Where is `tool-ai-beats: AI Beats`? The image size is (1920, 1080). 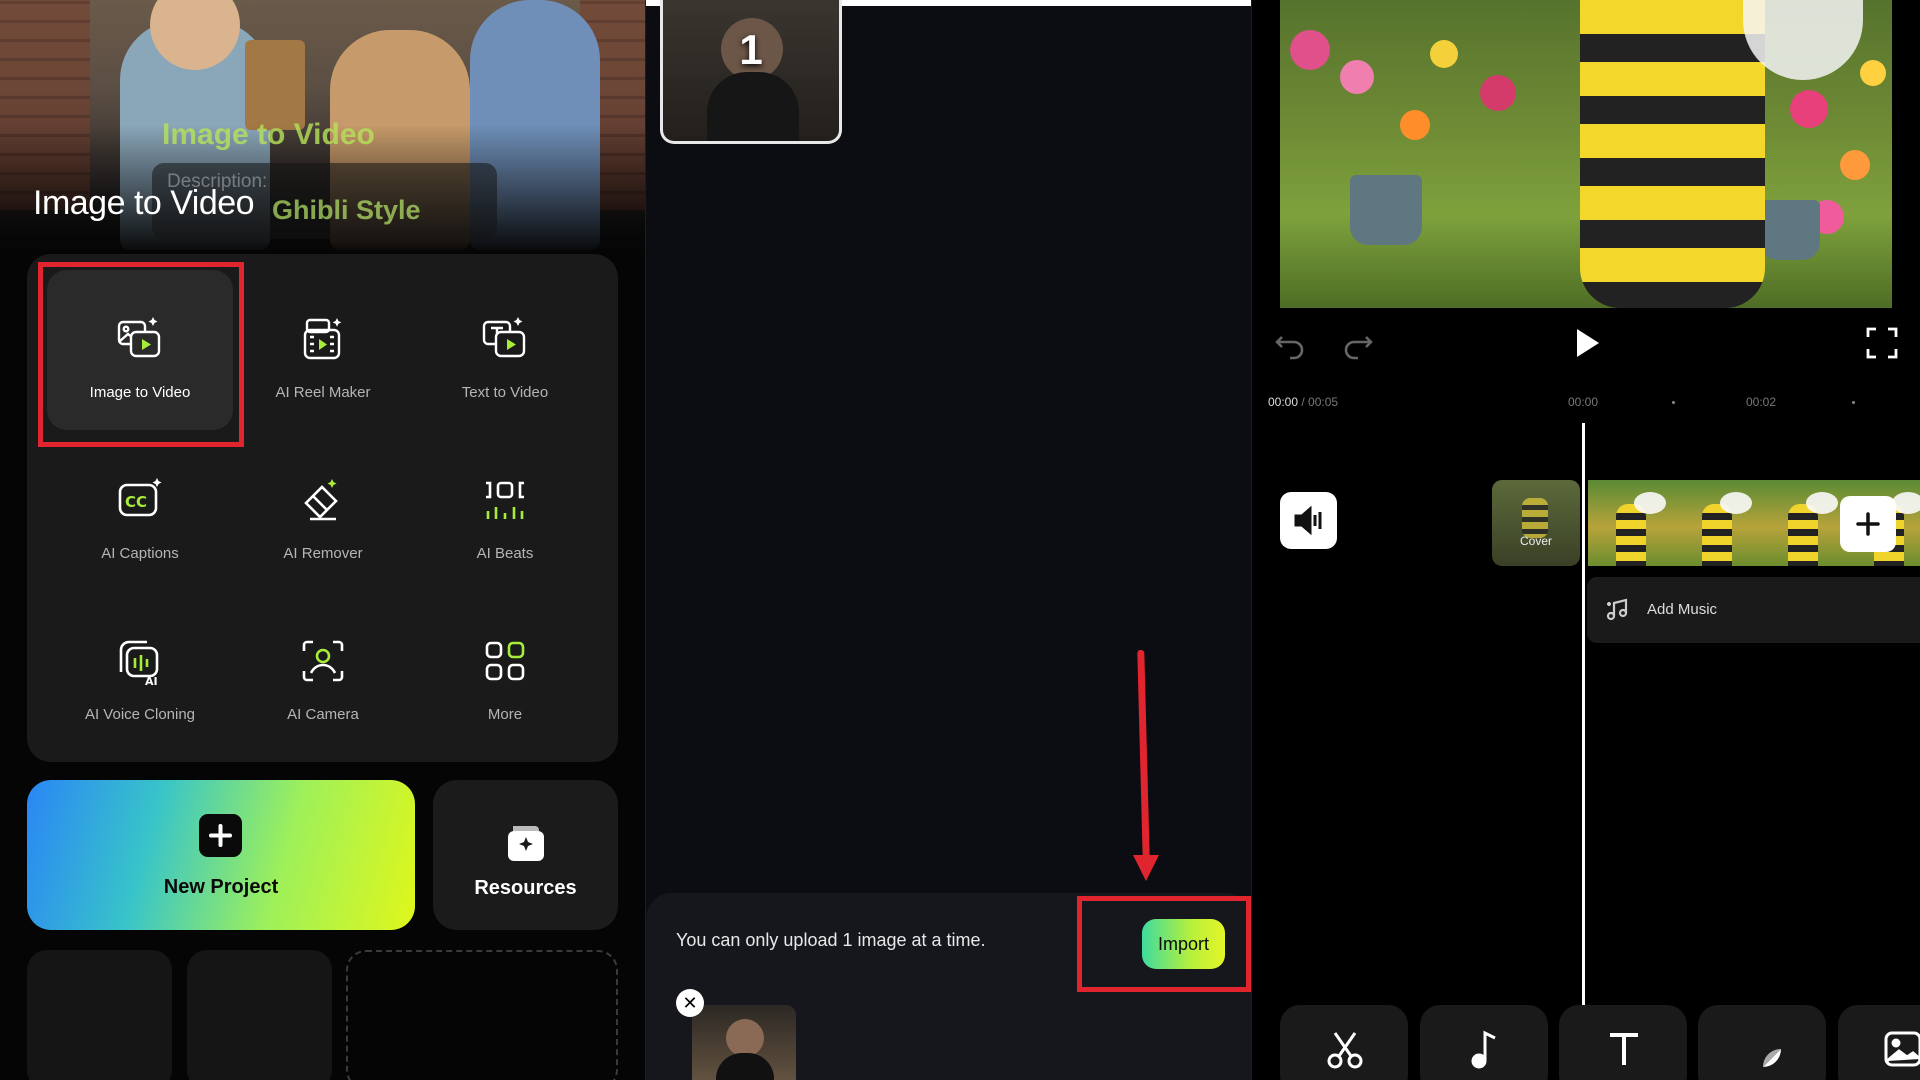 tool-ai-beats: AI Beats is located at coordinates (505, 511).